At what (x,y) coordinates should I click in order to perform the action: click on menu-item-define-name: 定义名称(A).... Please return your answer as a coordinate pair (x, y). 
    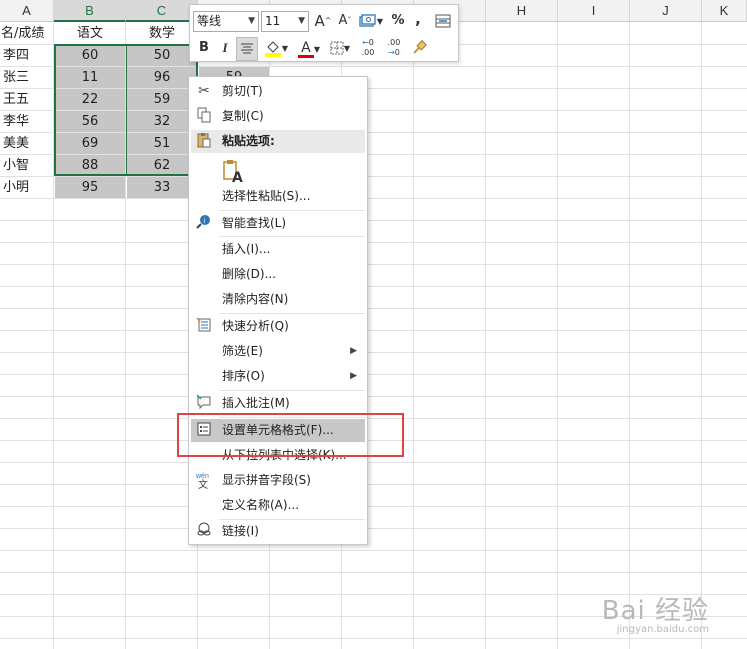
    Looking at the image, I should click on (278, 505).